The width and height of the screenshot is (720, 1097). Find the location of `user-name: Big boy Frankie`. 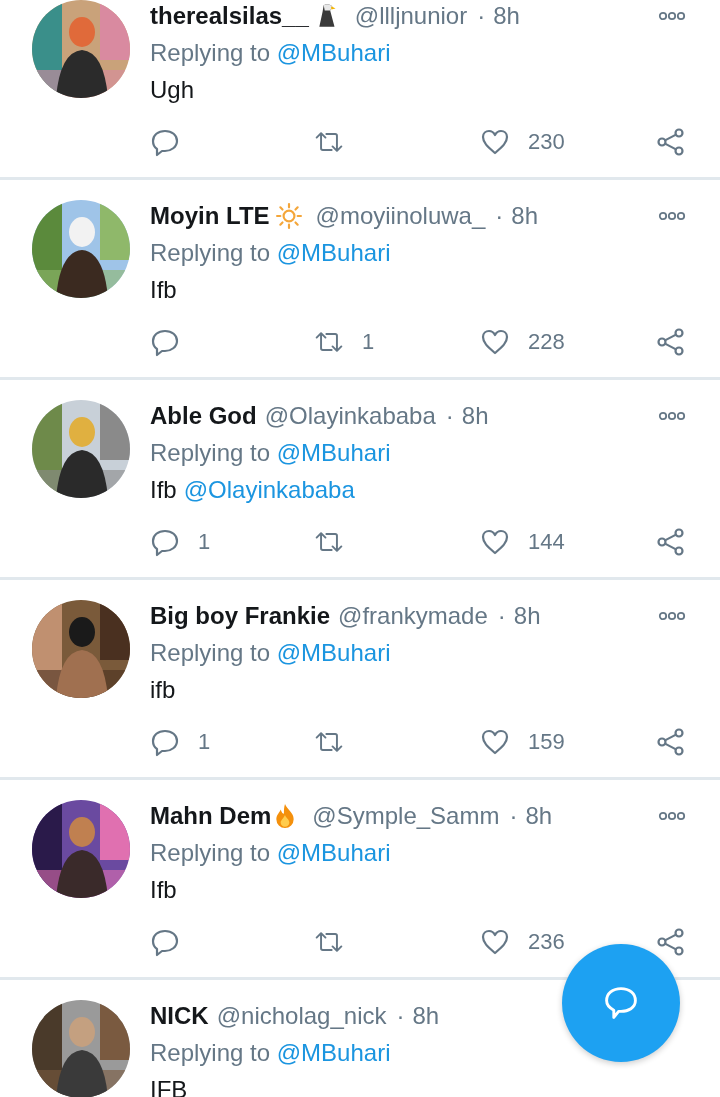

user-name: Big boy Frankie is located at coordinates (240, 615).